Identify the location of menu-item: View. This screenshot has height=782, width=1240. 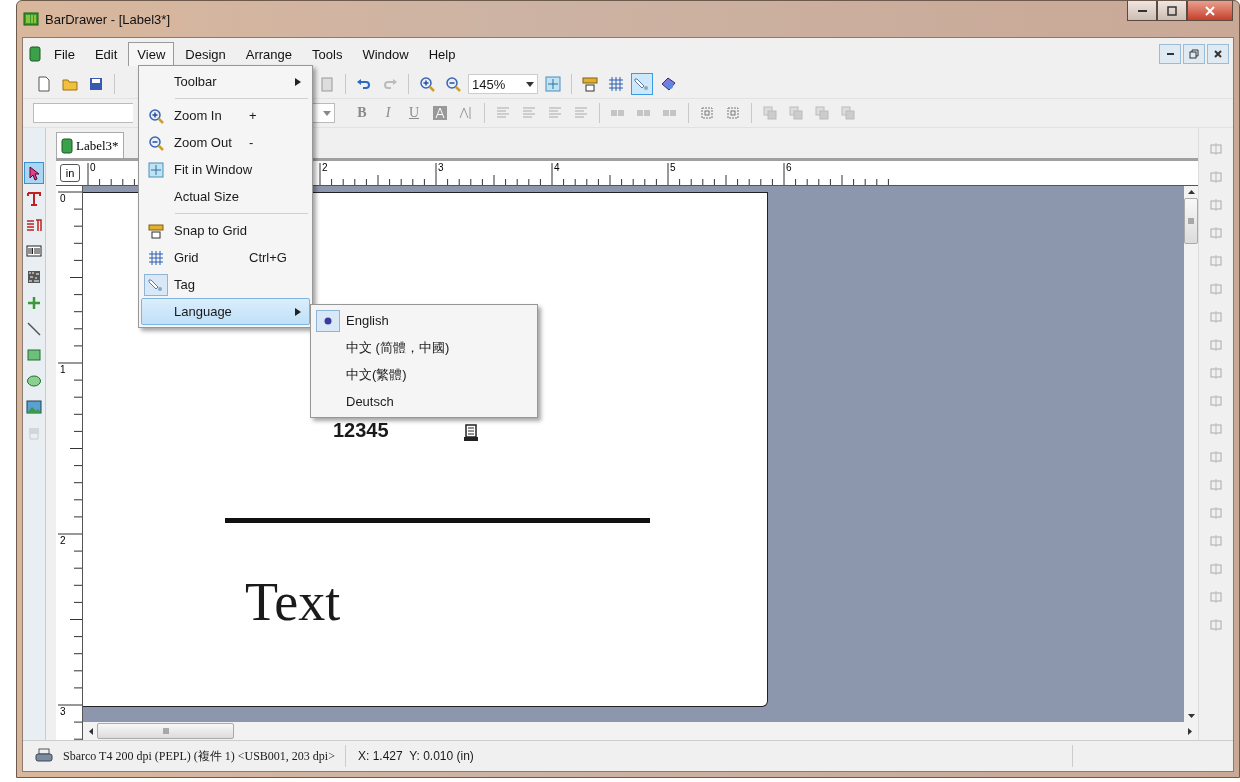
(151, 54).